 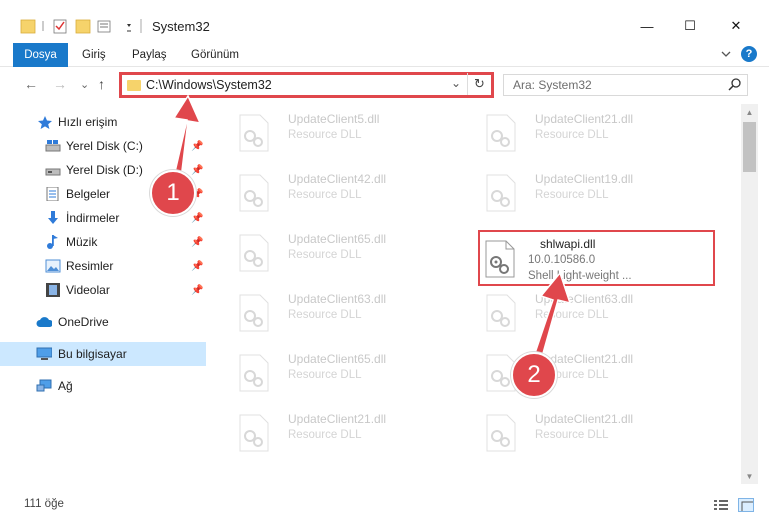 What do you see at coordinates (173, 193) in the screenshot?
I see `step-1-badge: 1` at bounding box center [173, 193].